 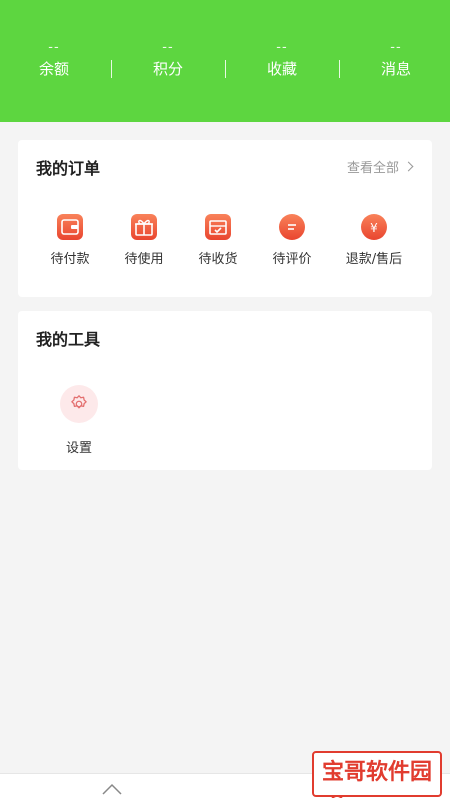 I want to click on order-refund: ¥ 退款/售后, so click(x=374, y=240).